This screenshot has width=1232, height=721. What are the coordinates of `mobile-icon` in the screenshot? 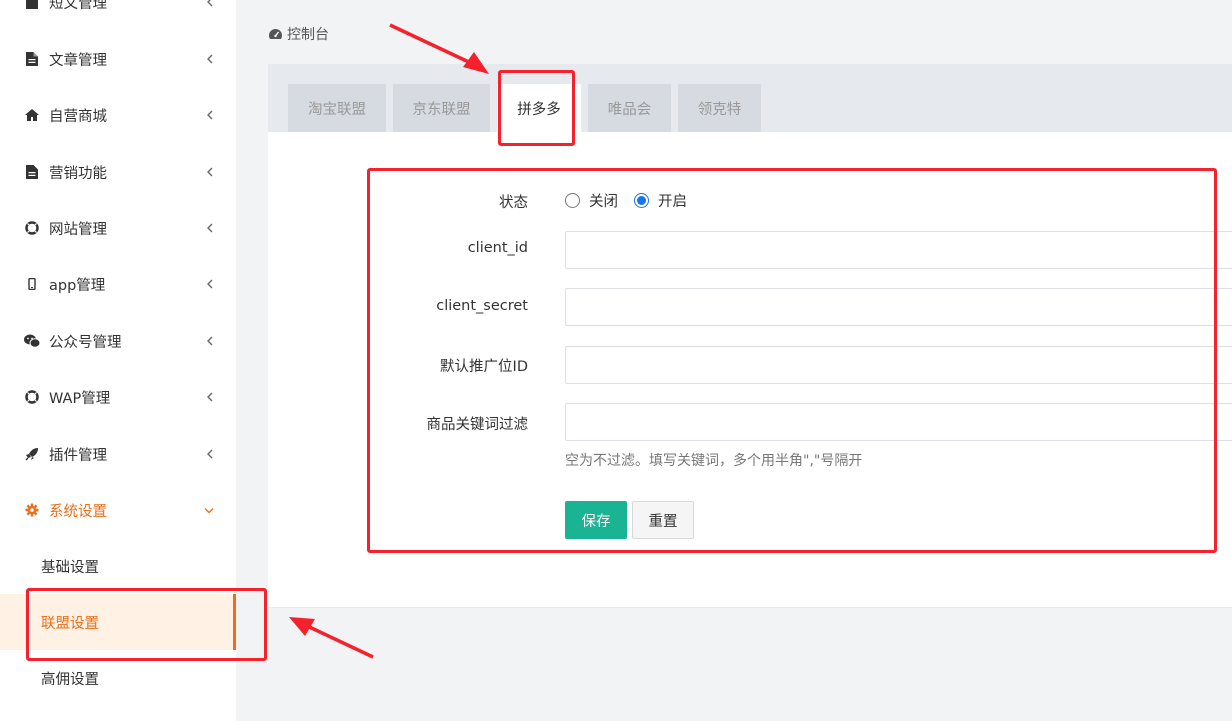 It's located at (32, 284).